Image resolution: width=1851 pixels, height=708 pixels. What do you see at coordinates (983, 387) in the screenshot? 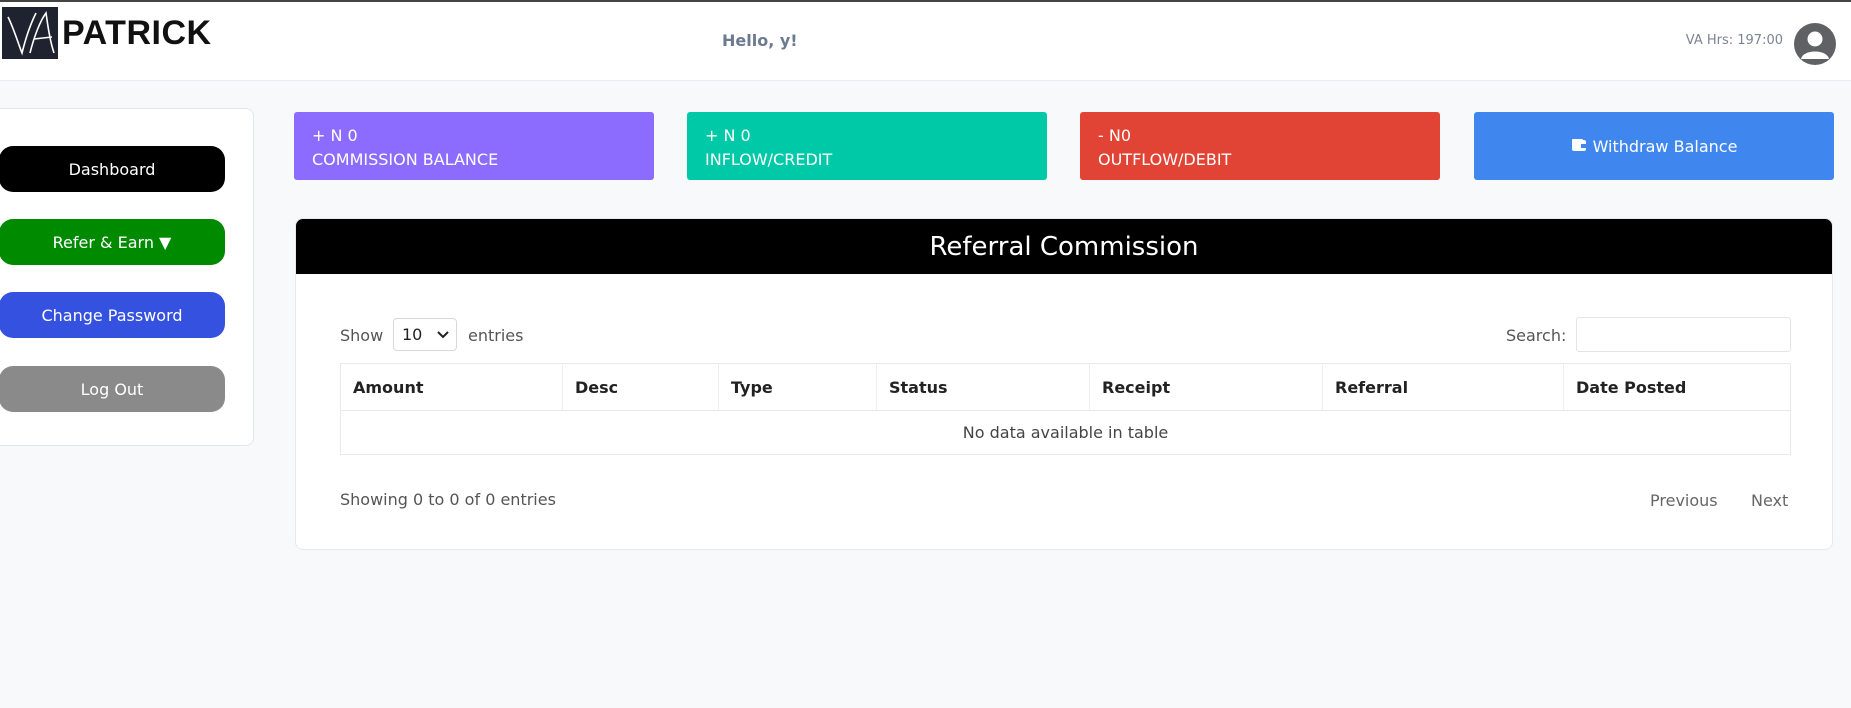
I see `column-status: Status` at bounding box center [983, 387].